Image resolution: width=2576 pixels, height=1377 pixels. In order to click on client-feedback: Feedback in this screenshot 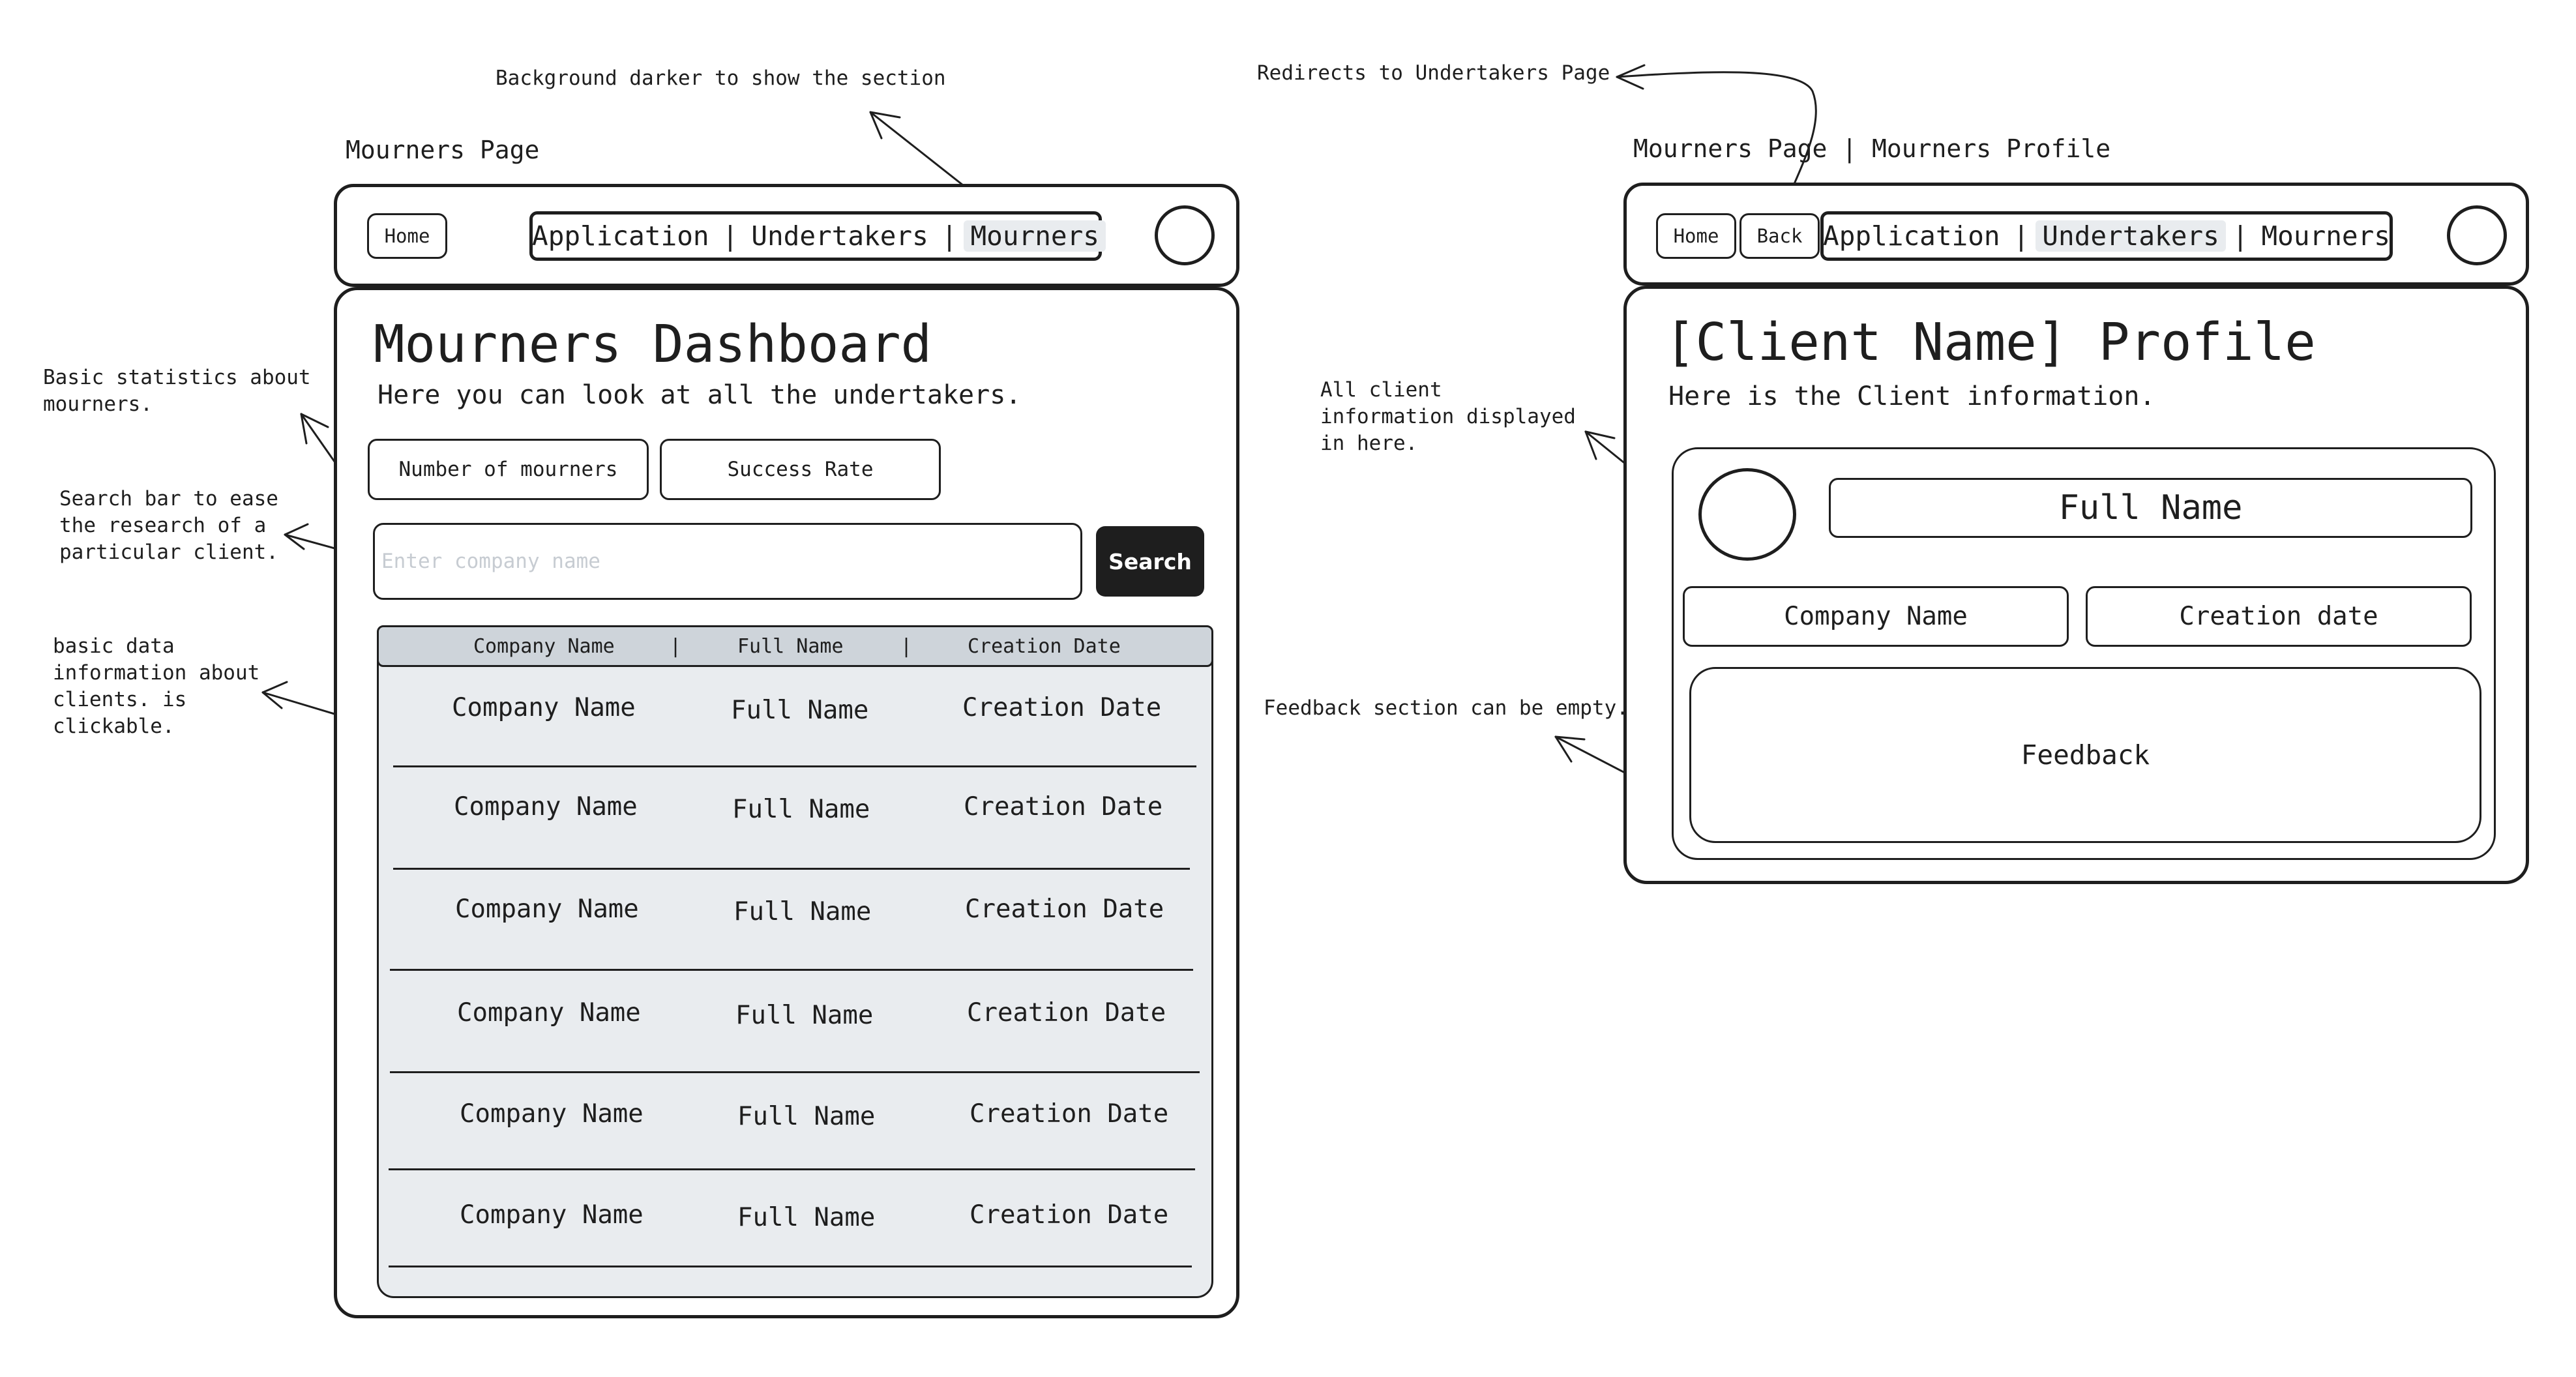, I will do `click(2085, 755)`.